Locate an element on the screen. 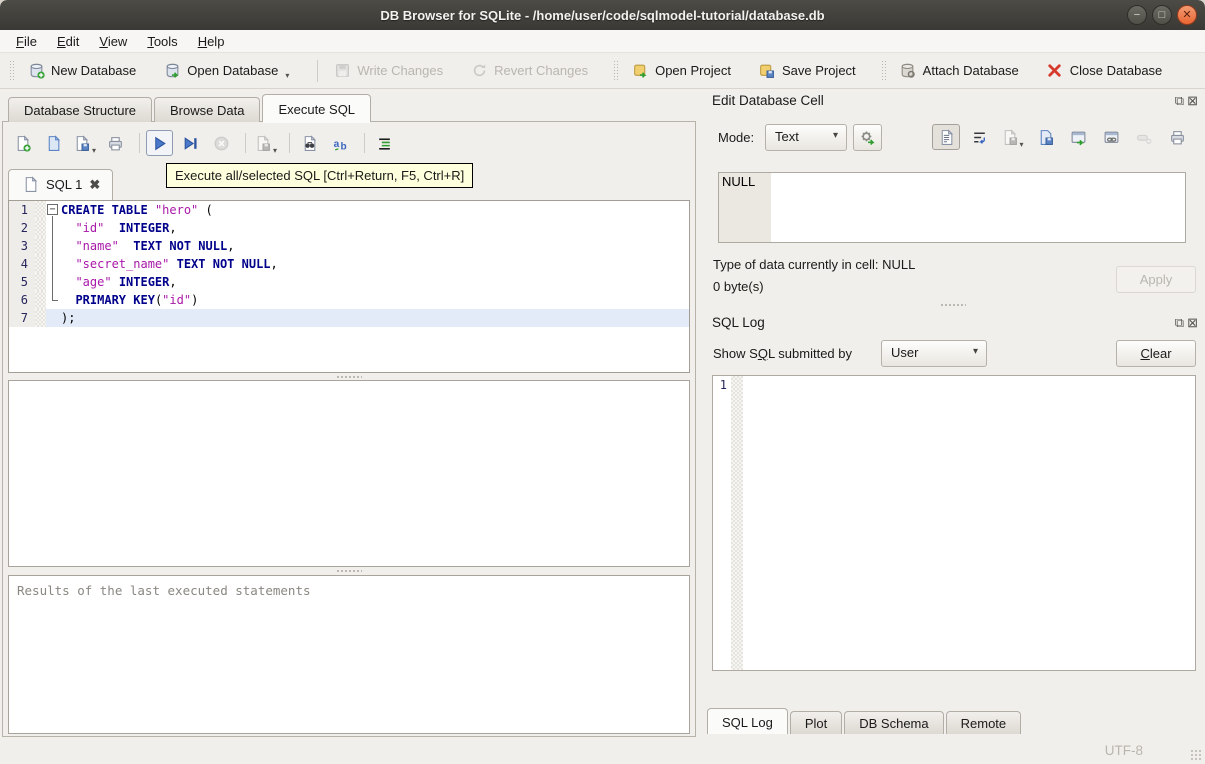 The image size is (1205, 764). close-icon: ✕ is located at coordinates (1187, 15).